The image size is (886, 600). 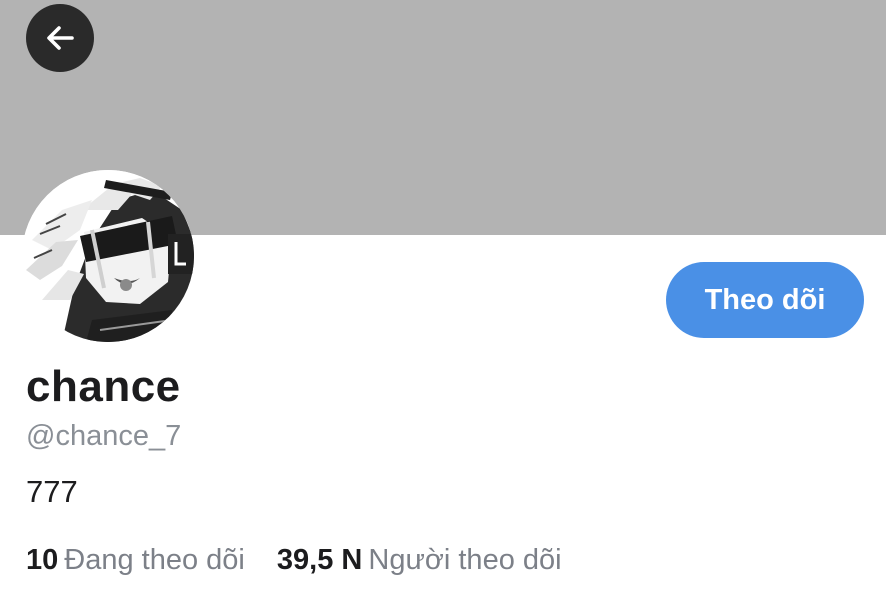 I want to click on following-stat: 10 Đang theo dõi, so click(x=135, y=560).